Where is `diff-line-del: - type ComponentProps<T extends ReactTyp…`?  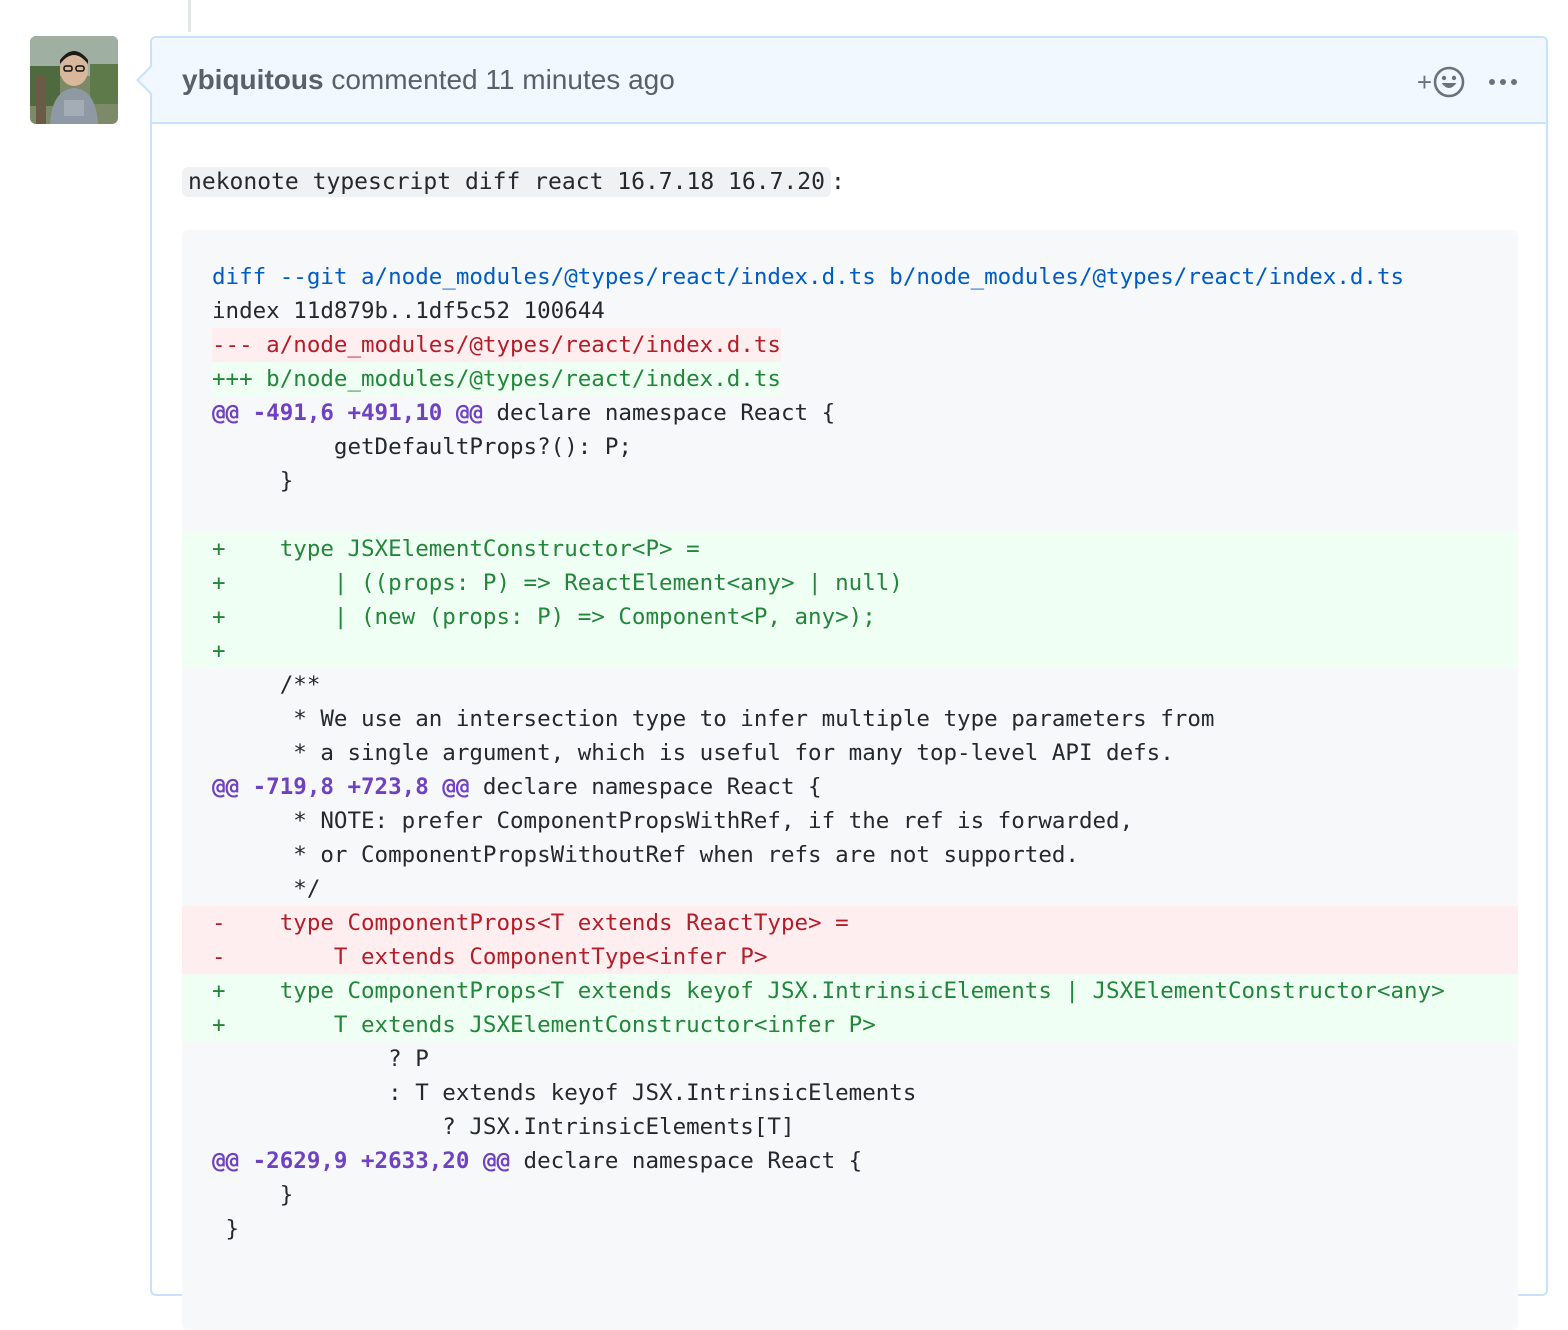 diff-line-del: - type ComponentProps<T extends ReactTyp… is located at coordinates (850, 923).